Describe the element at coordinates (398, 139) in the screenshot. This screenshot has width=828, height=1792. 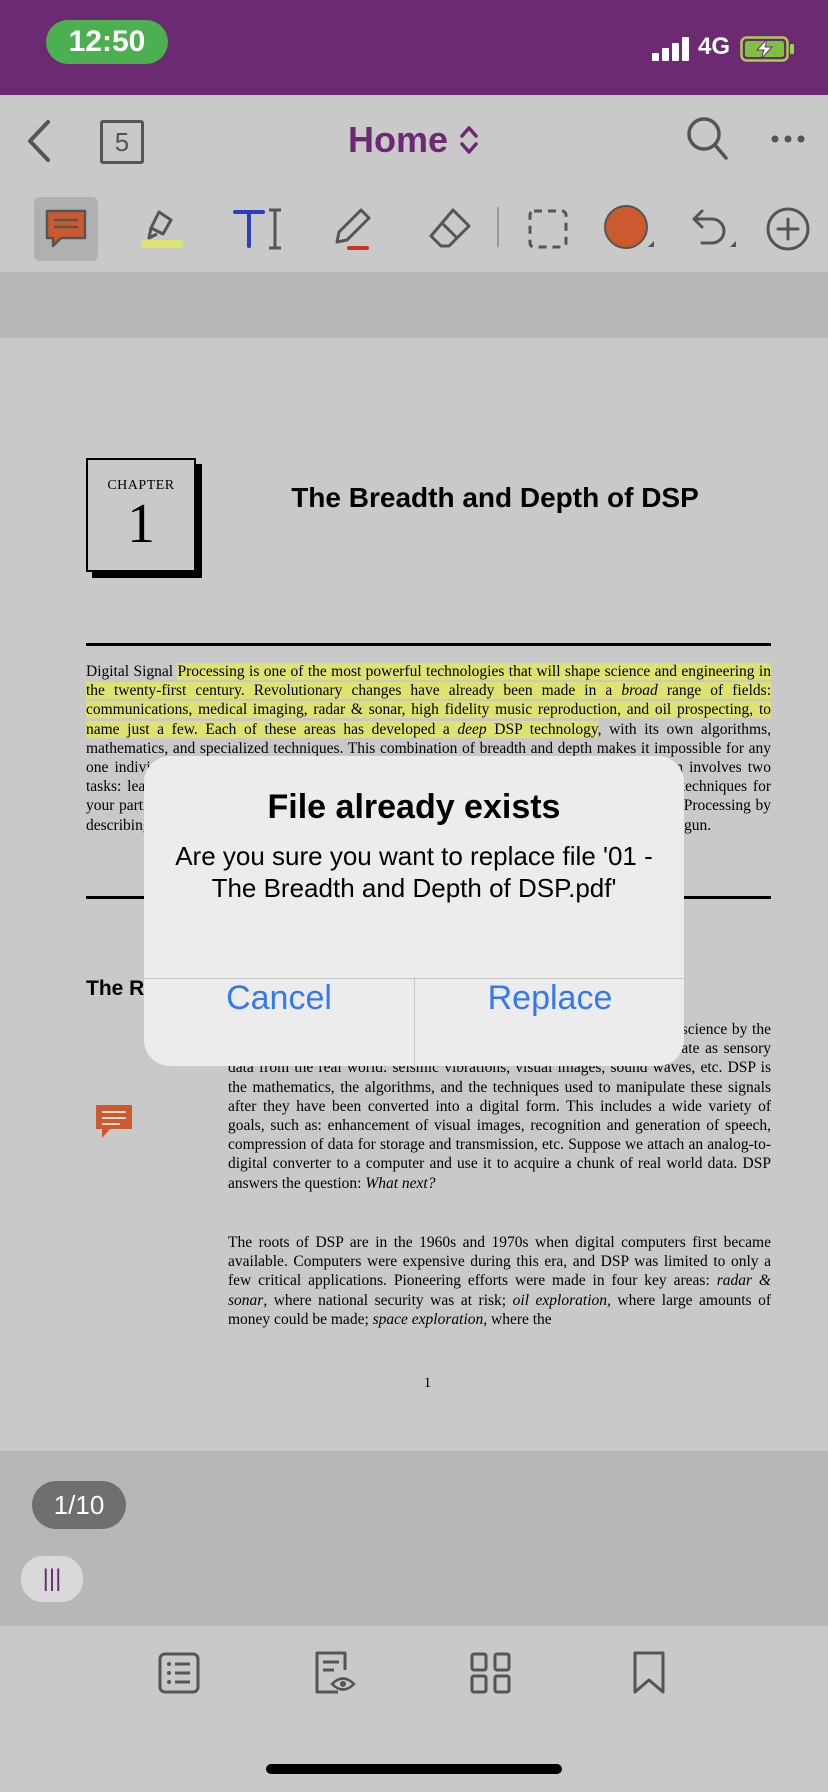
I see `page-title: Home` at that location.